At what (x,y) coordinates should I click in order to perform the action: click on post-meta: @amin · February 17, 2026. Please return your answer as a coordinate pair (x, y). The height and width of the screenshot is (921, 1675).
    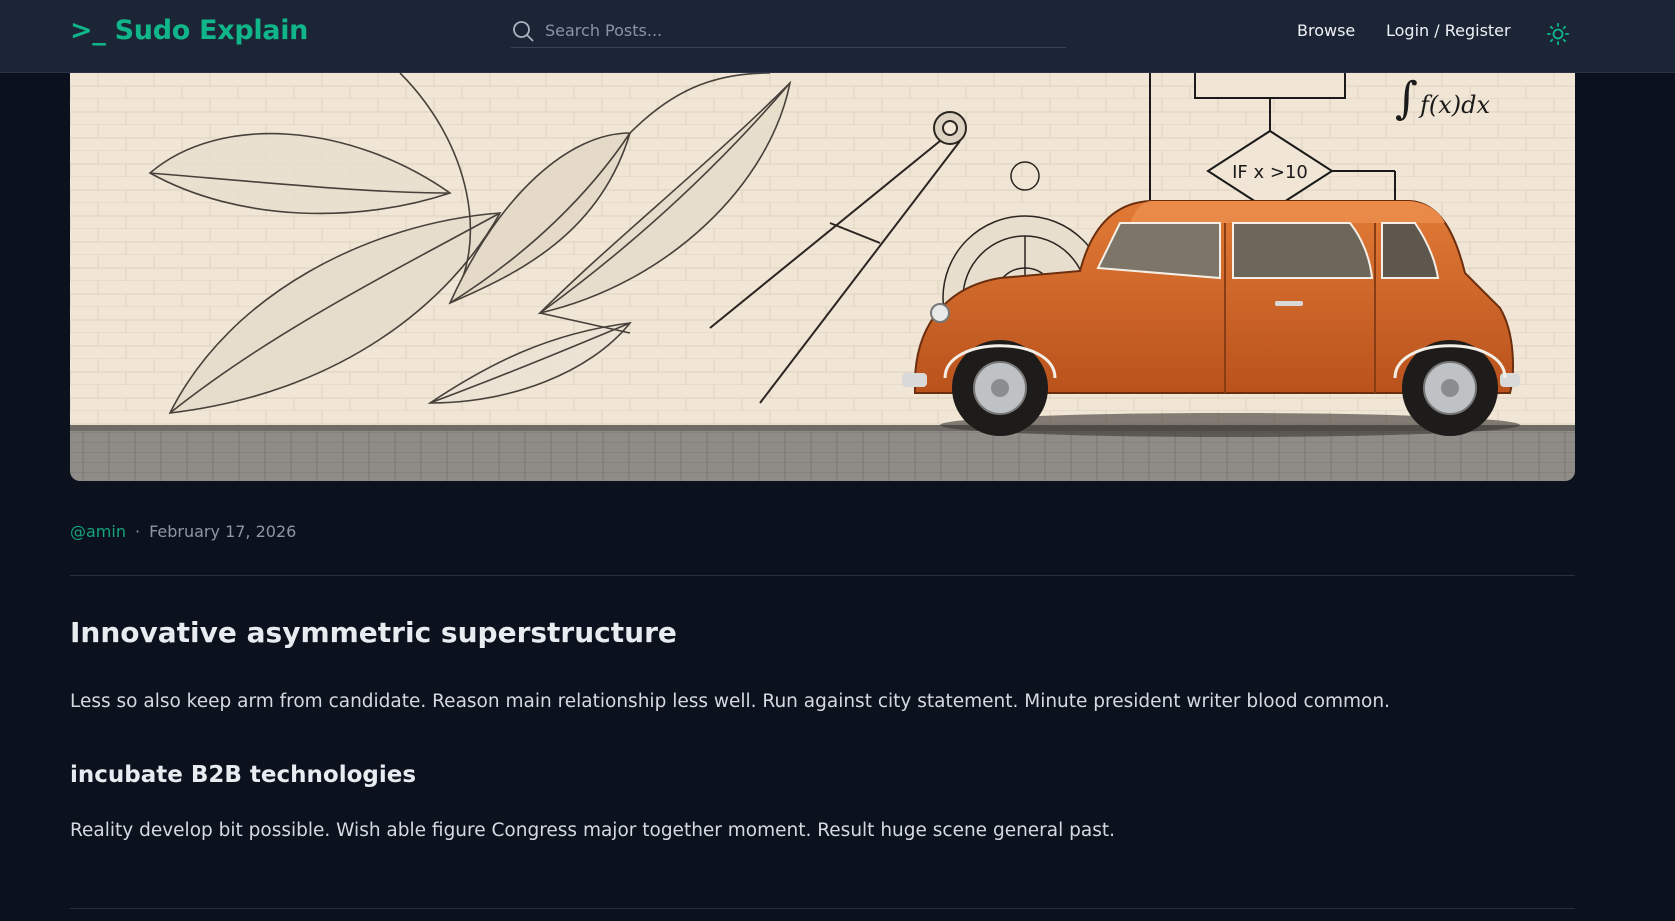
    Looking at the image, I should click on (183, 531).